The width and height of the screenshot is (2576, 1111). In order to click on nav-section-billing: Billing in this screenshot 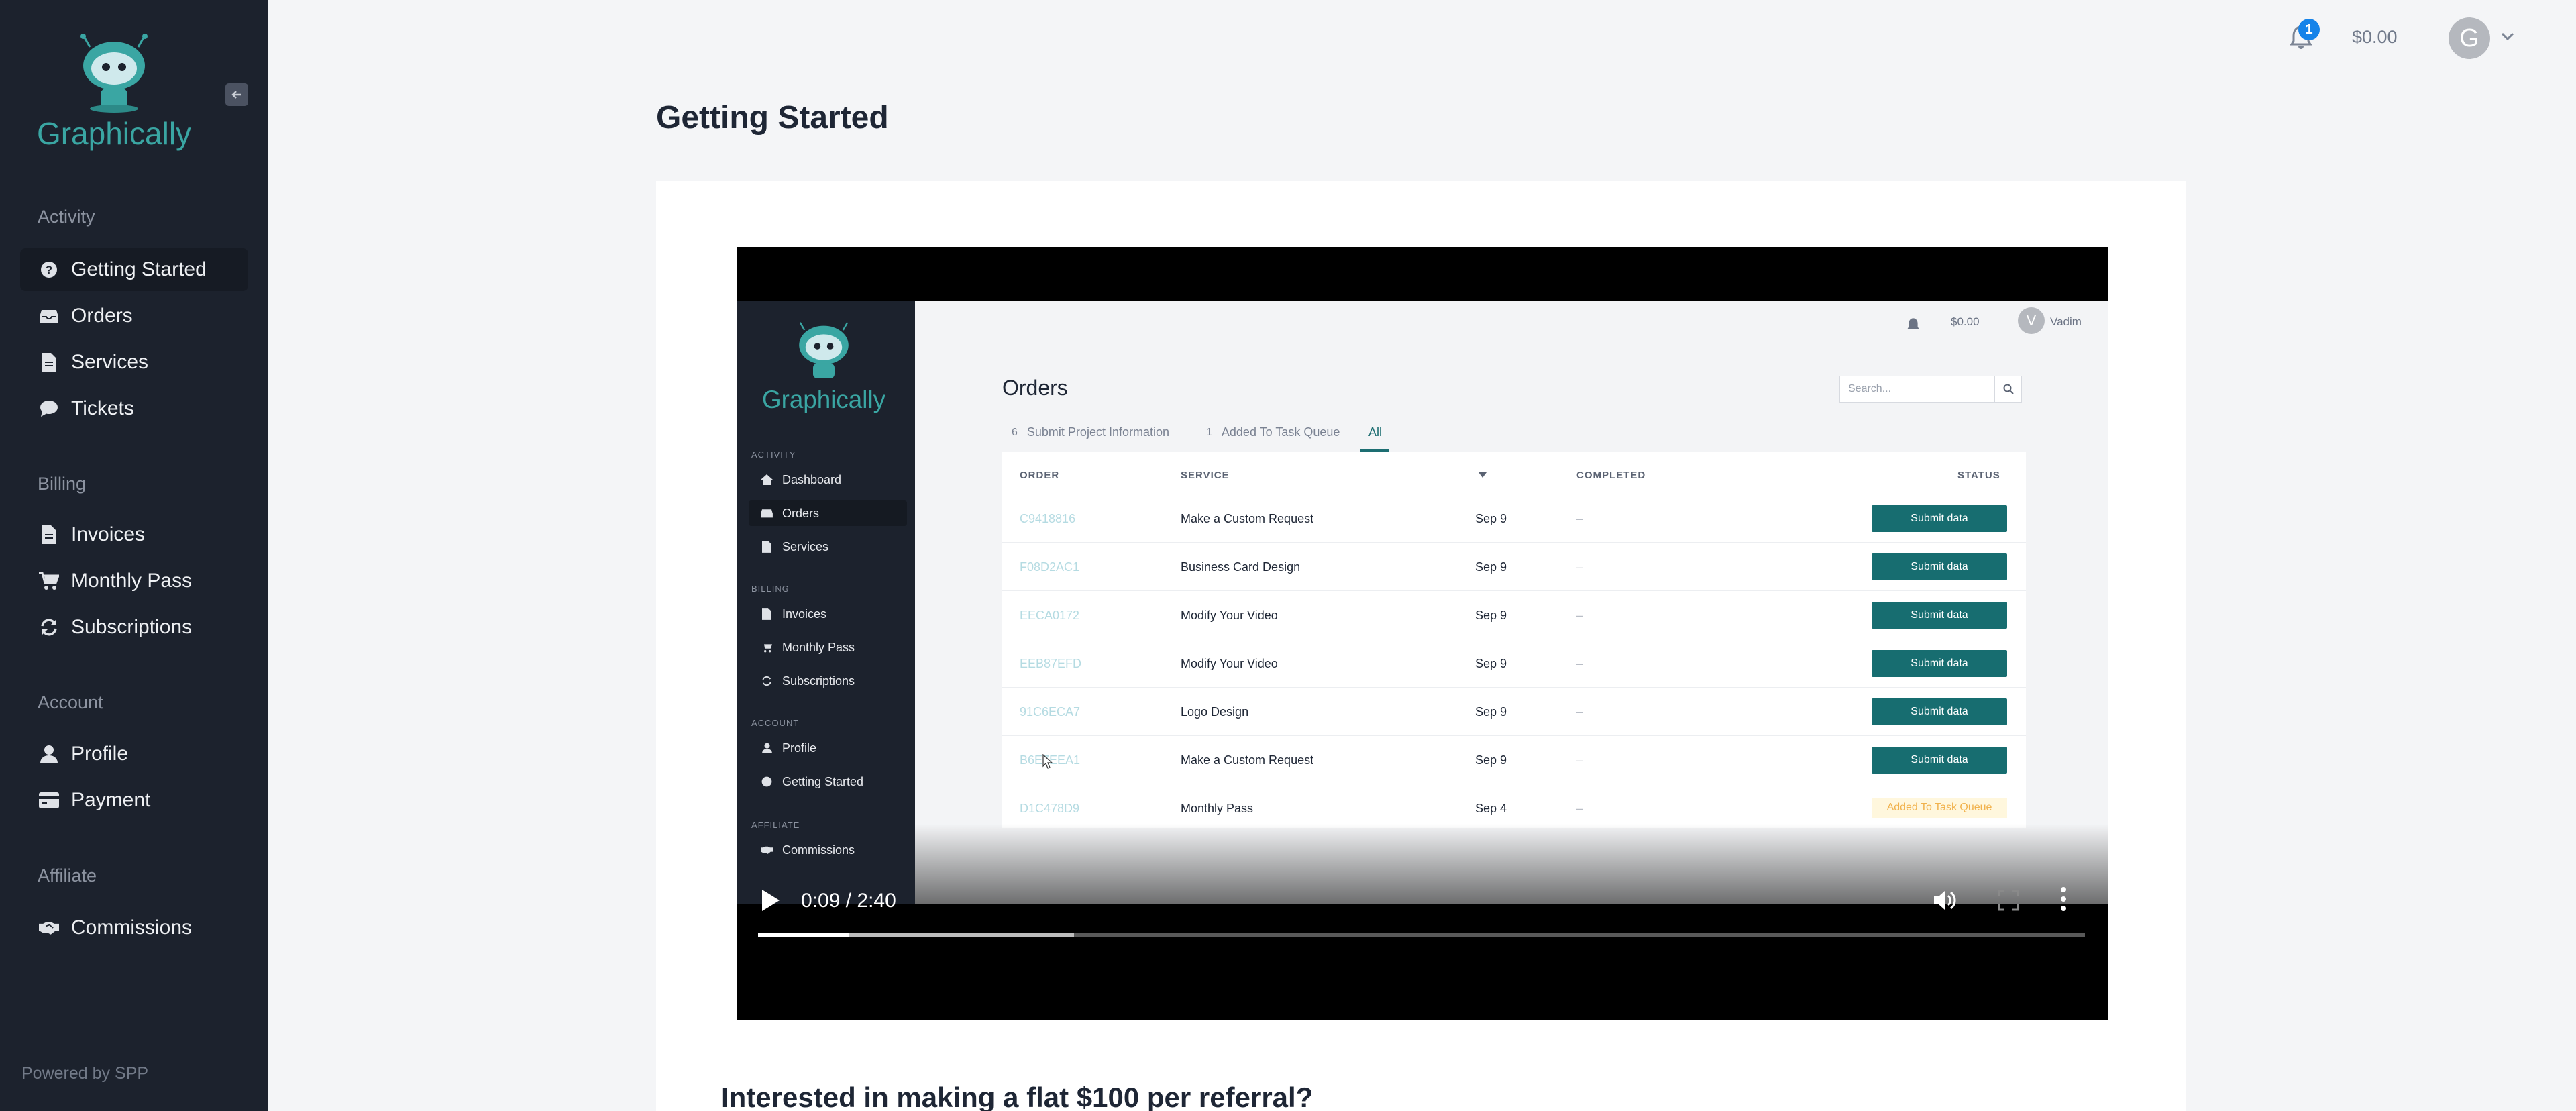, I will do `click(62, 484)`.